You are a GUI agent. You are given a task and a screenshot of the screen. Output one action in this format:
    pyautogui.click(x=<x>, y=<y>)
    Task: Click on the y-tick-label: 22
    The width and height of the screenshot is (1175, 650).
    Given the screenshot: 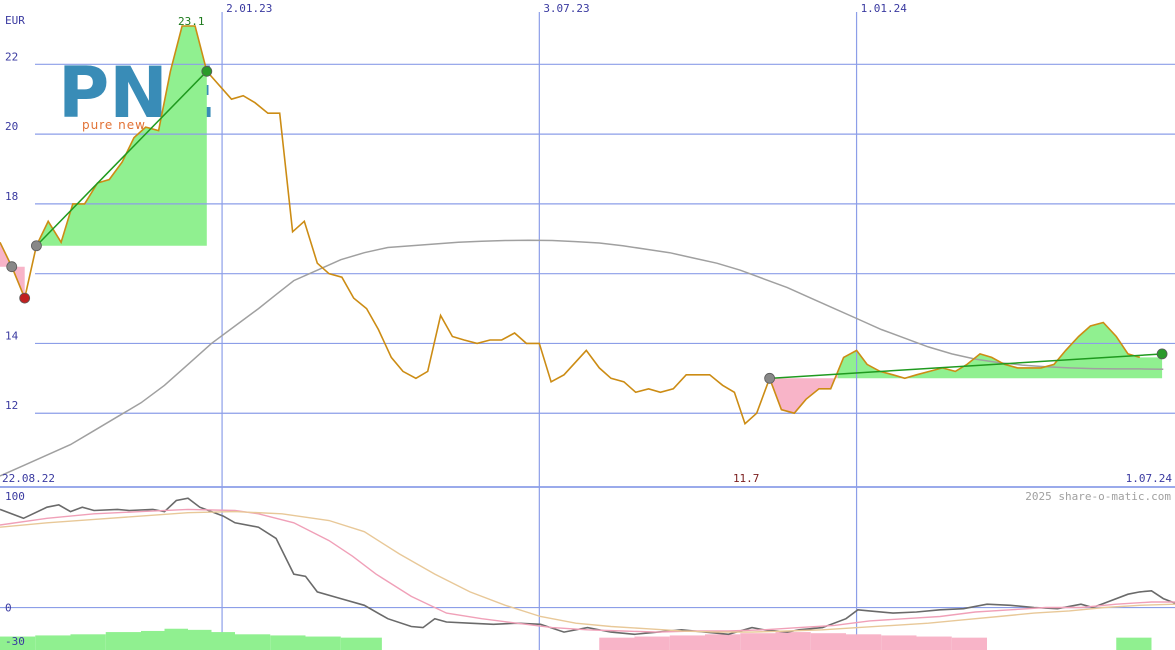 What is the action you would take?
    pyautogui.click(x=11, y=56)
    